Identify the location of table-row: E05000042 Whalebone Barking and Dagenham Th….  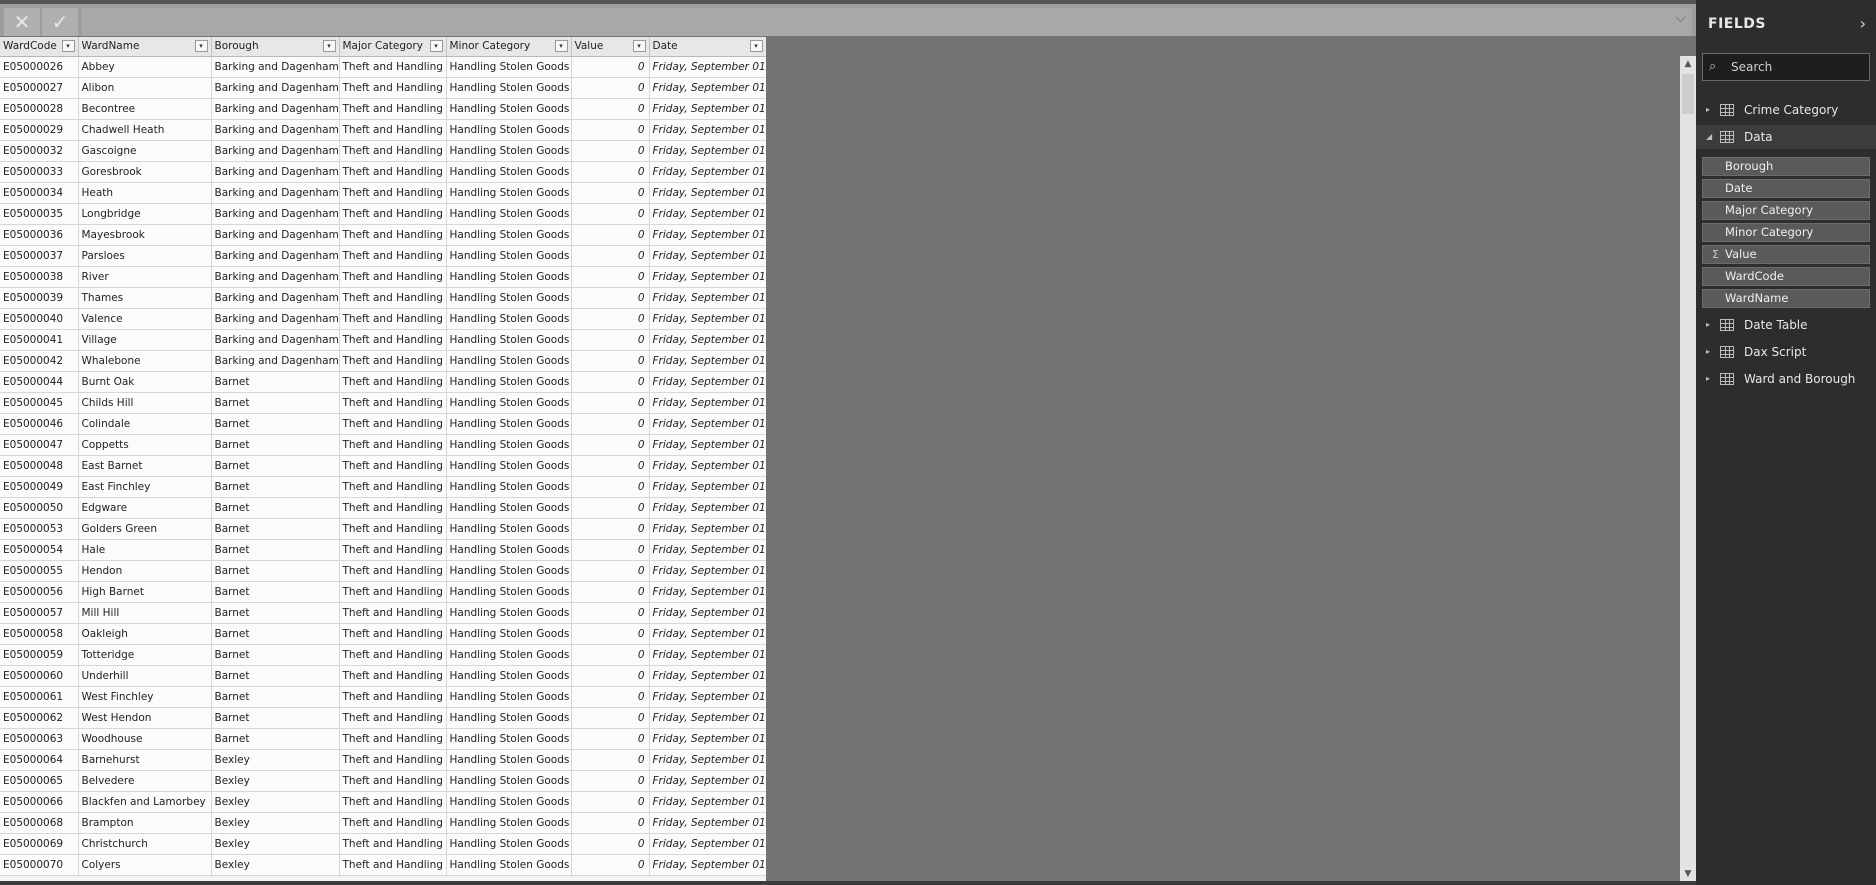
(383, 361).